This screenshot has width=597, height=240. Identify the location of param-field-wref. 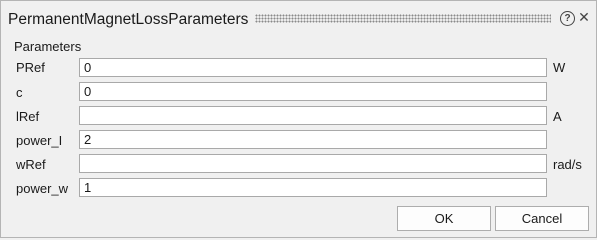
(313, 163).